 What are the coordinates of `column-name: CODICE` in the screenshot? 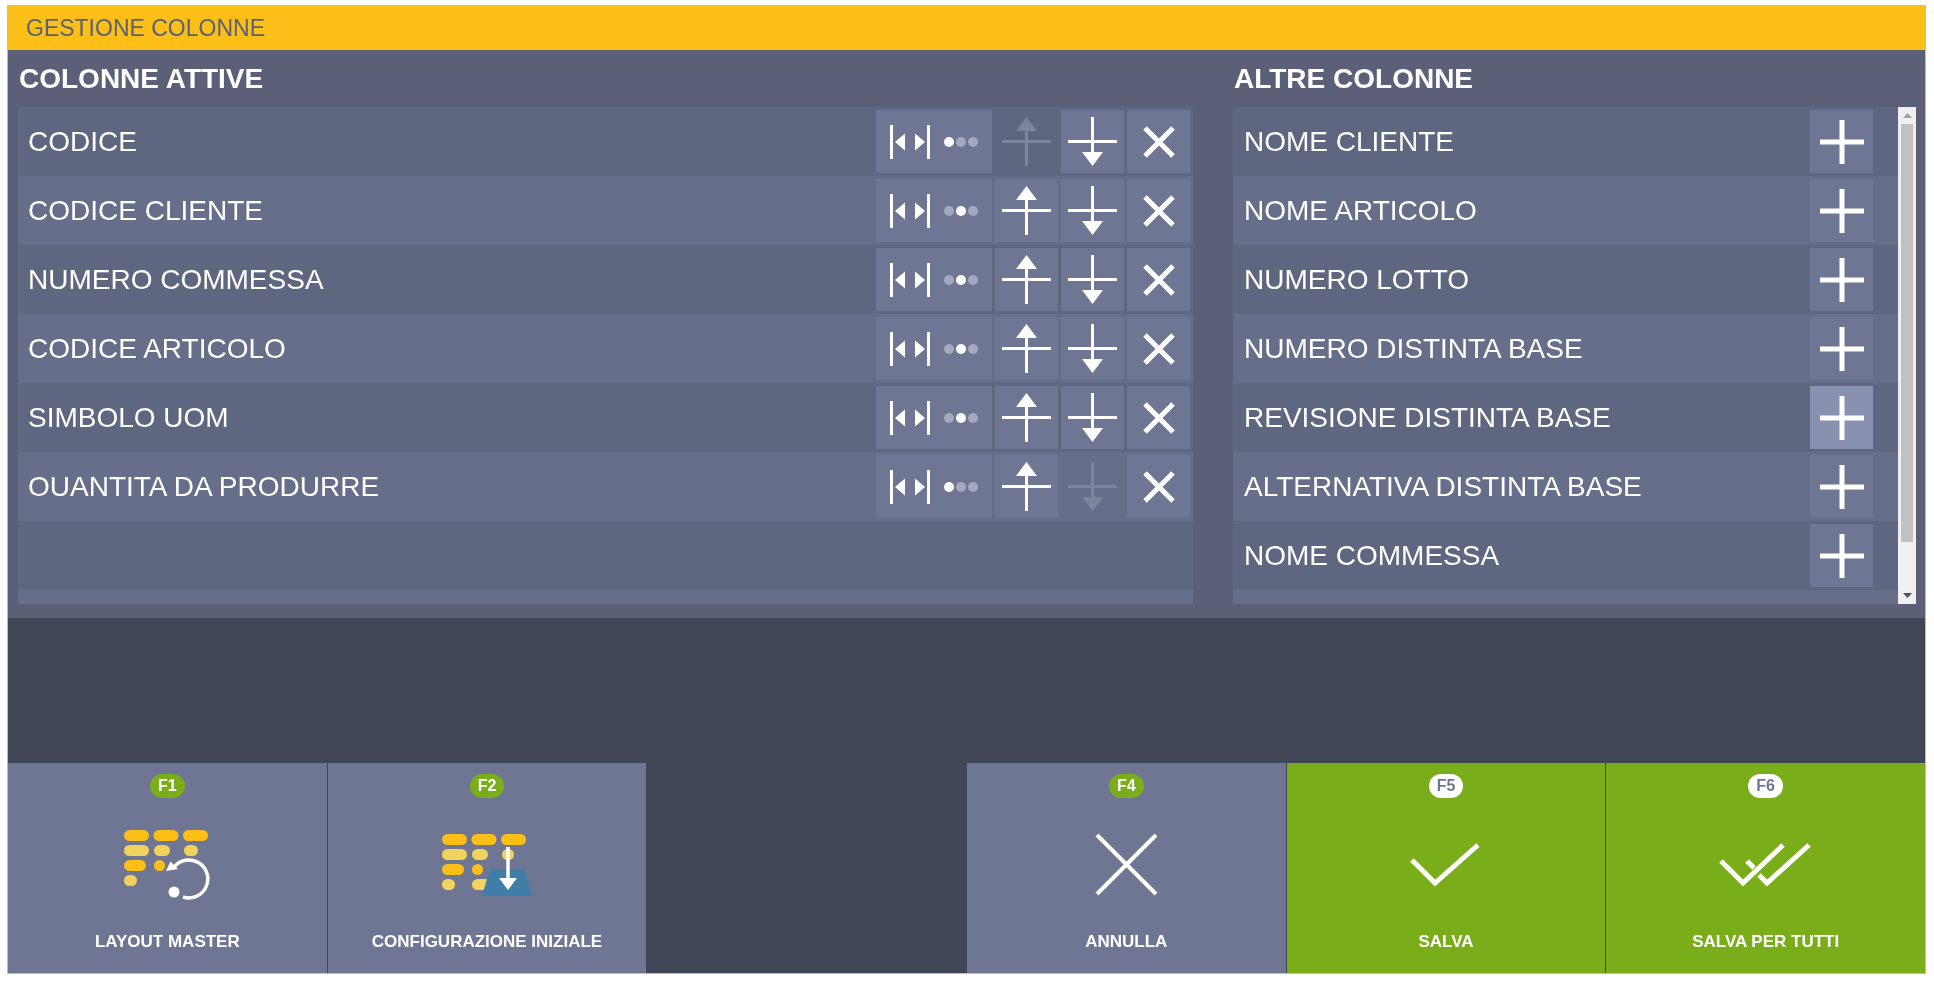 It's located at (82, 141).